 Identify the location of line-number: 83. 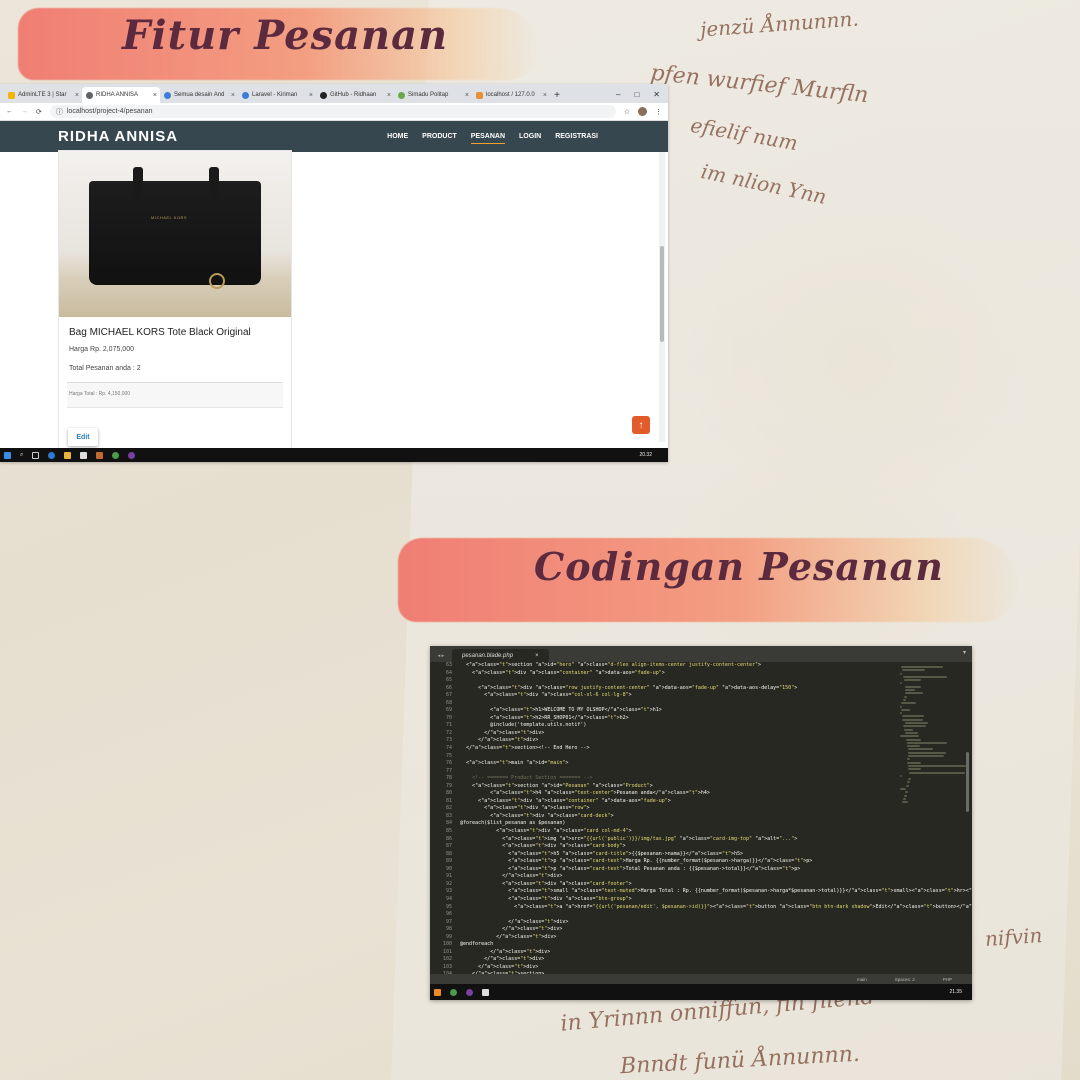
(448, 815).